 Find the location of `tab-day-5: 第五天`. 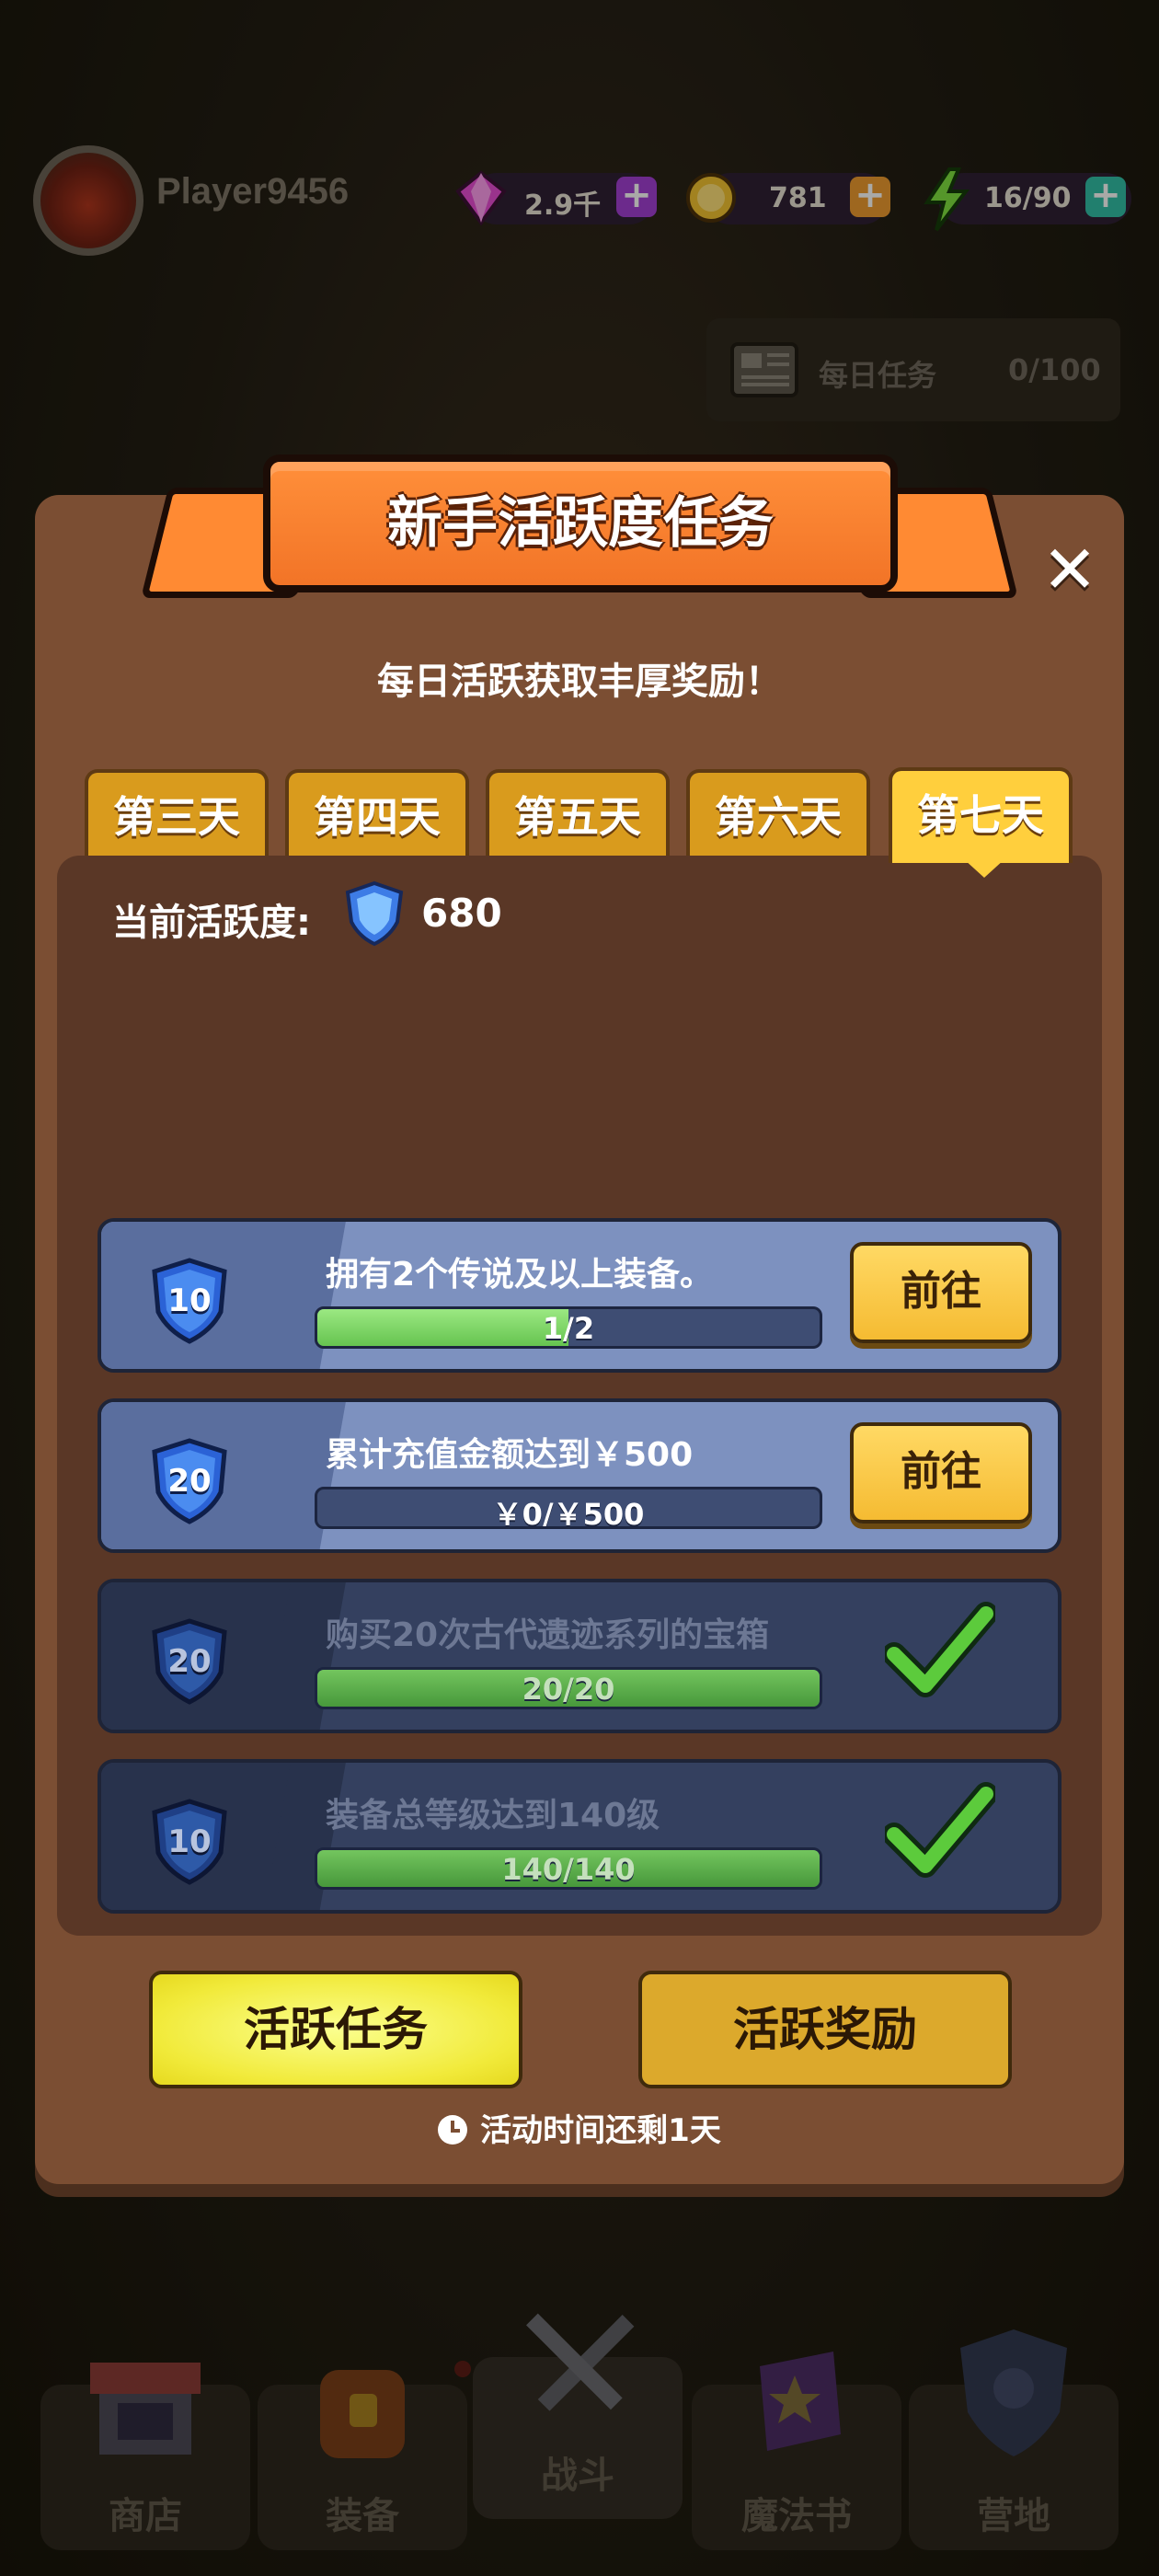

tab-day-5: 第五天 is located at coordinates (578, 815).